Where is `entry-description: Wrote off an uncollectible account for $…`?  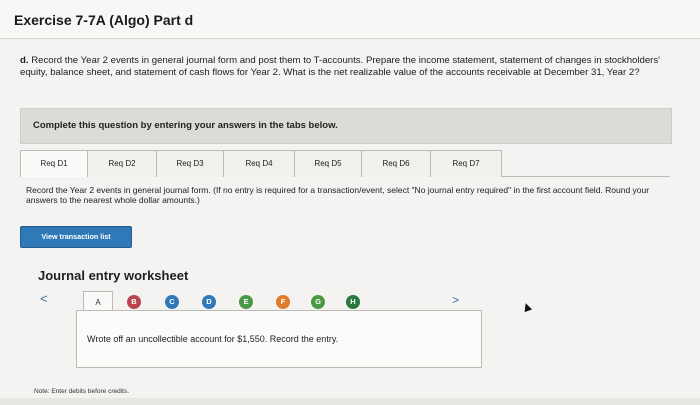 entry-description: Wrote off an uncollectible account for $… is located at coordinates (213, 339).